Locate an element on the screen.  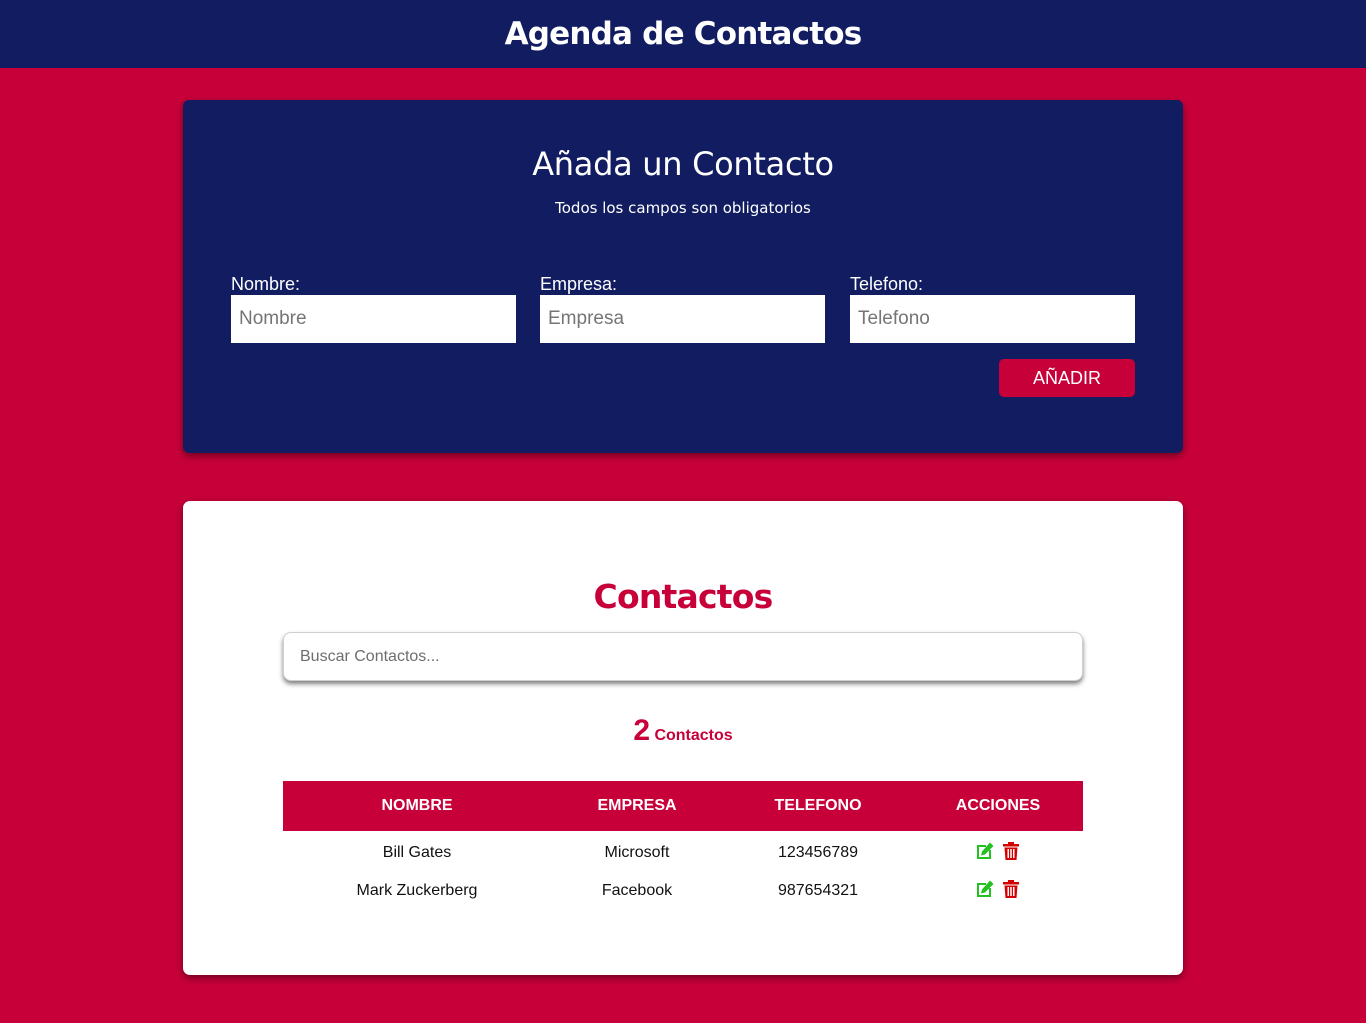
nombre-field-group: Nombre: is located at coordinates (373, 308).